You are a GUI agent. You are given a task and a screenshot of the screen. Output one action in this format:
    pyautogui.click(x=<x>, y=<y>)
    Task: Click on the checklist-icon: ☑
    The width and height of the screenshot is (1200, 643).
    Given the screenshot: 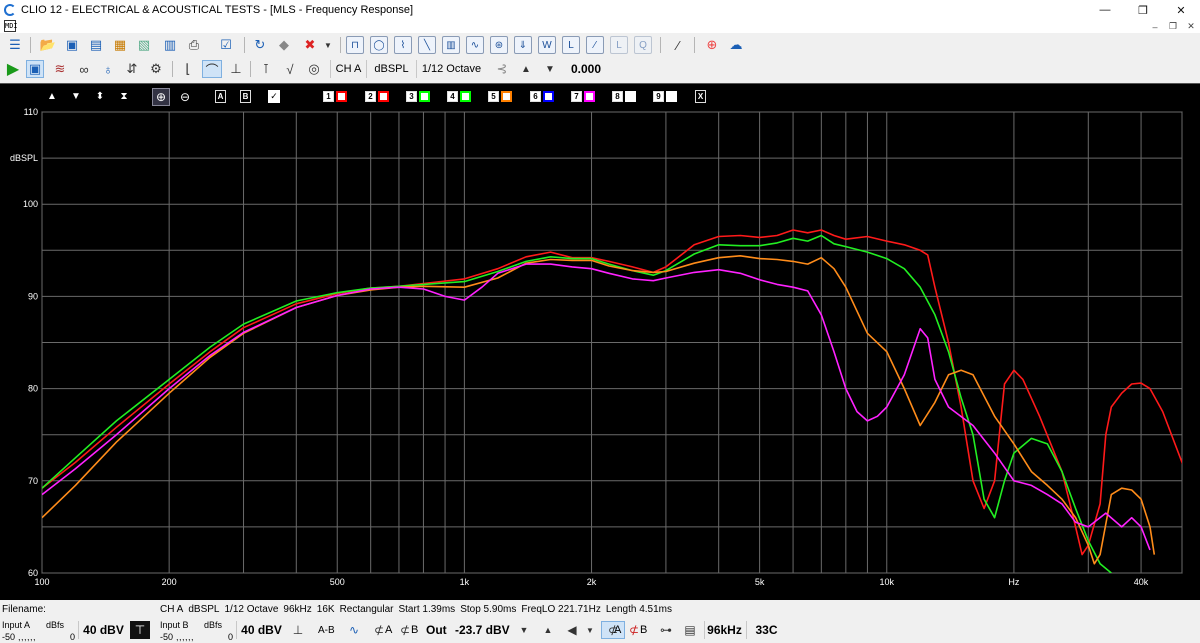 What is the action you would take?
    pyautogui.click(x=226, y=45)
    